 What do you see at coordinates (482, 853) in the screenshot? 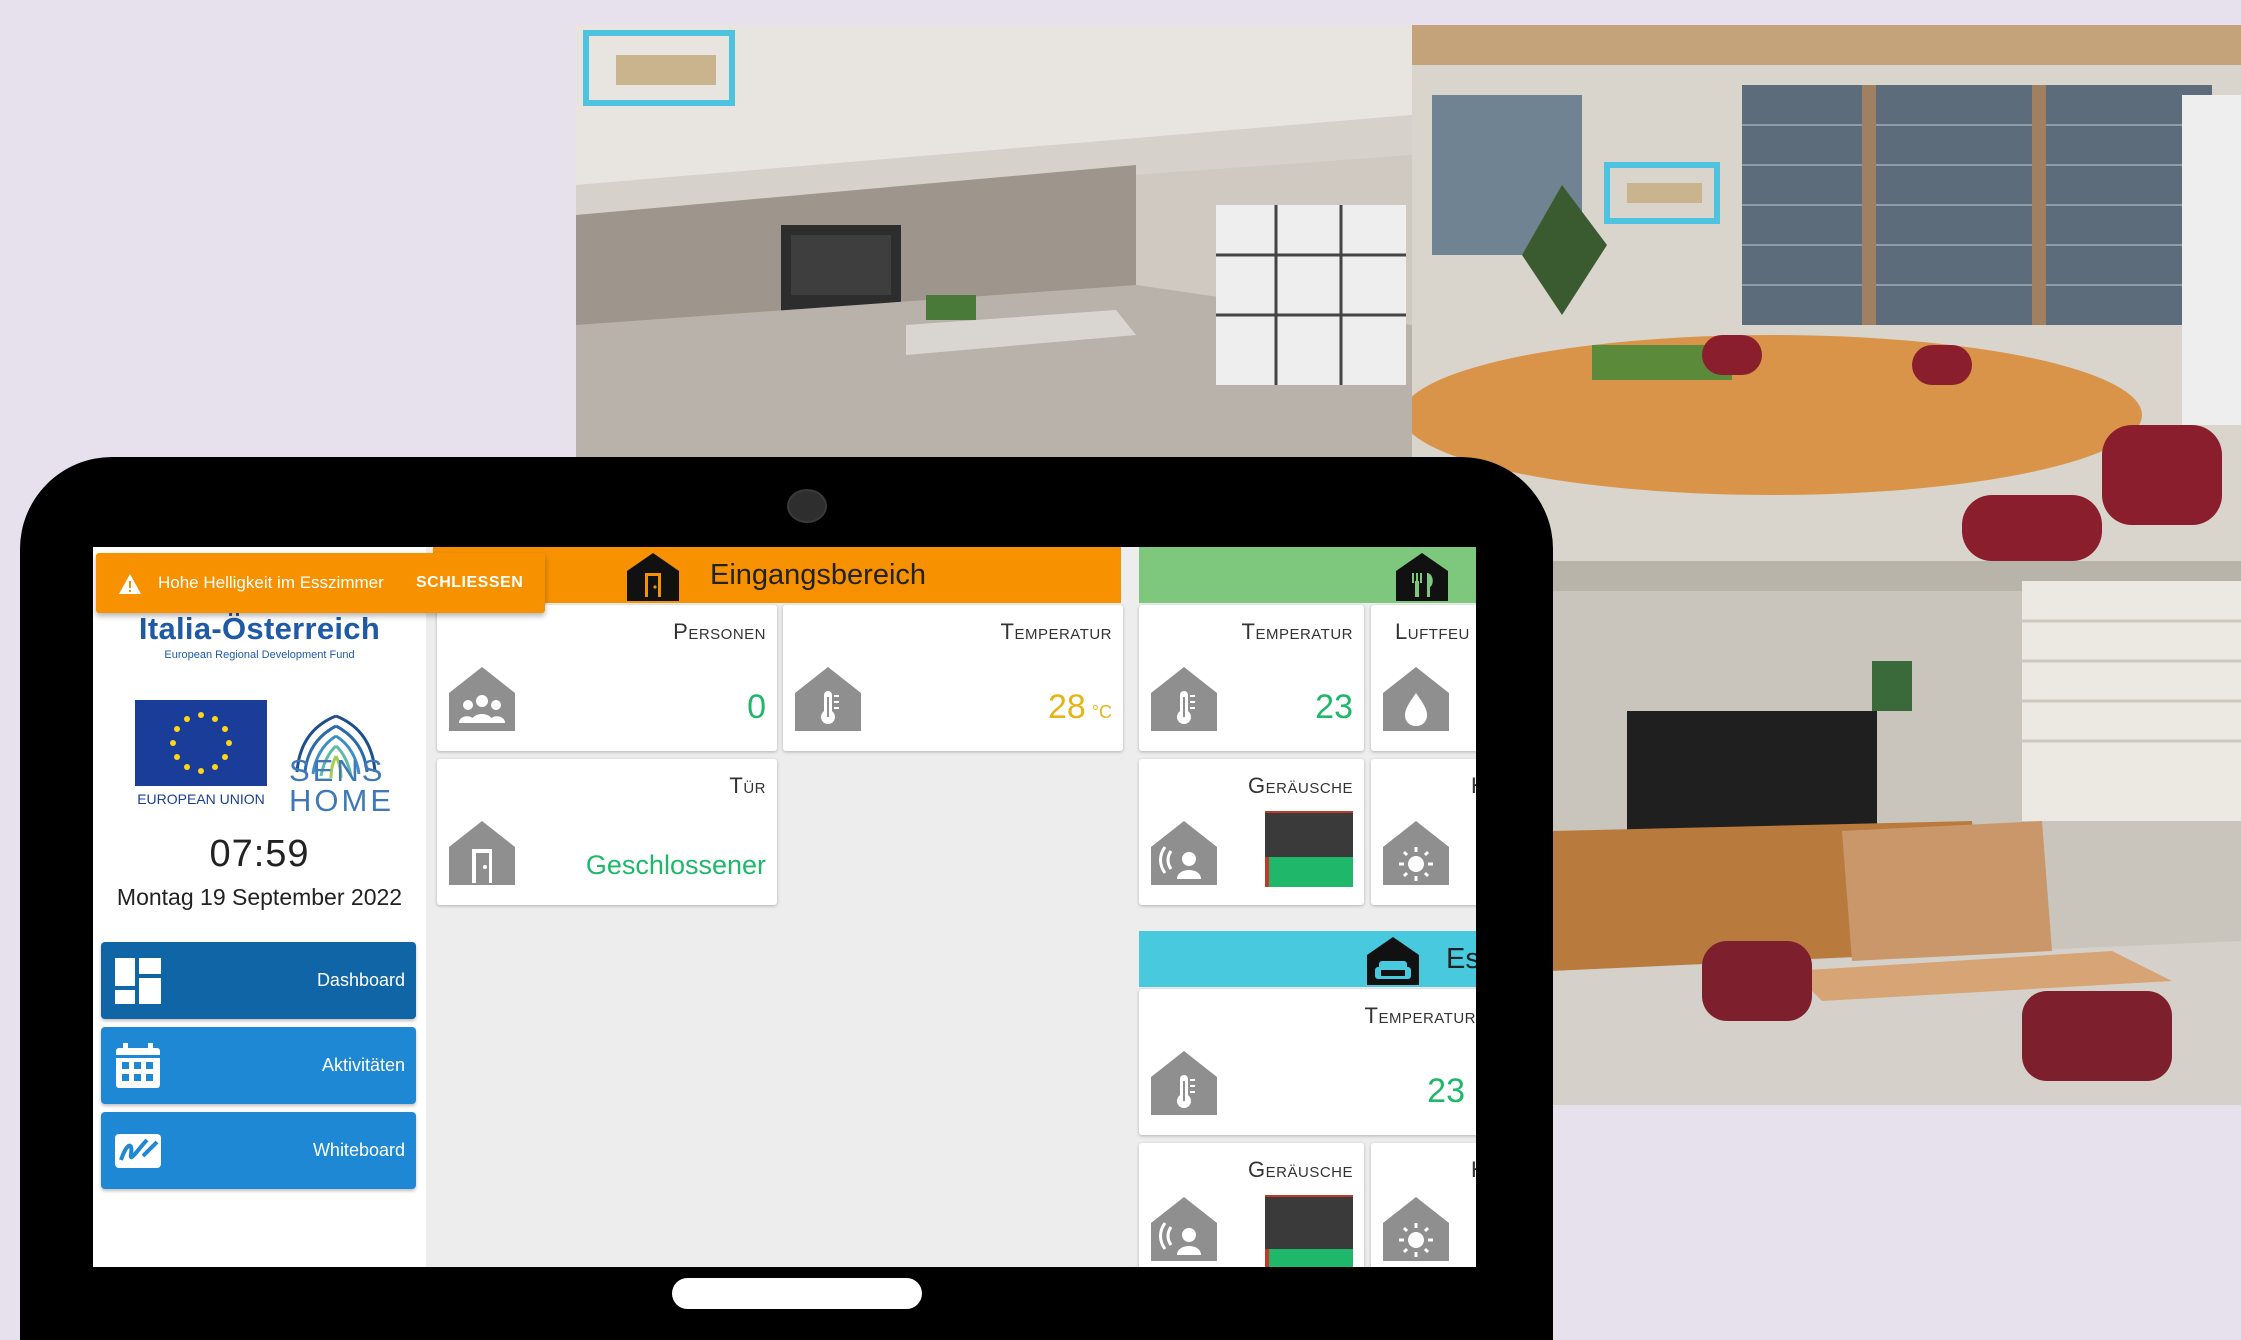
I see `door-icon` at bounding box center [482, 853].